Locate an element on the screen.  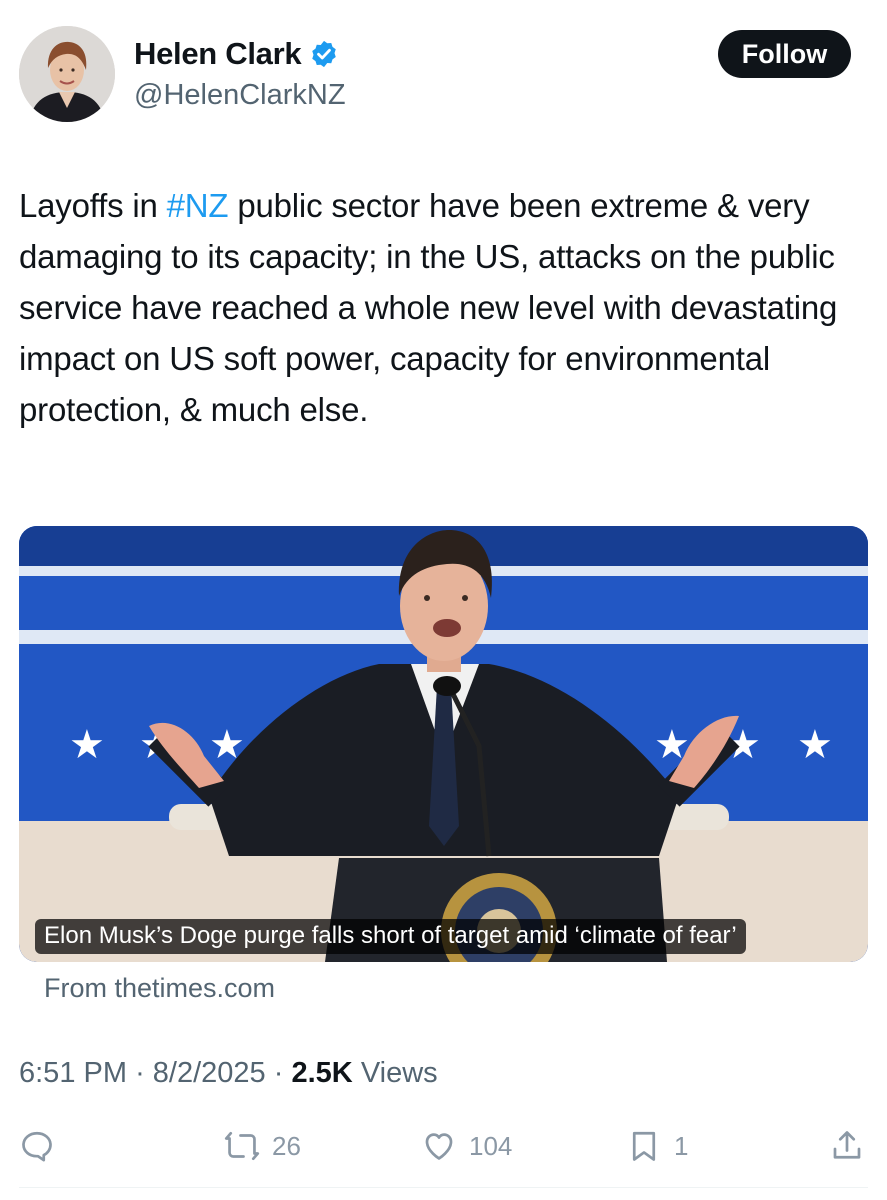
avatar-photo is located at coordinates (67, 74).